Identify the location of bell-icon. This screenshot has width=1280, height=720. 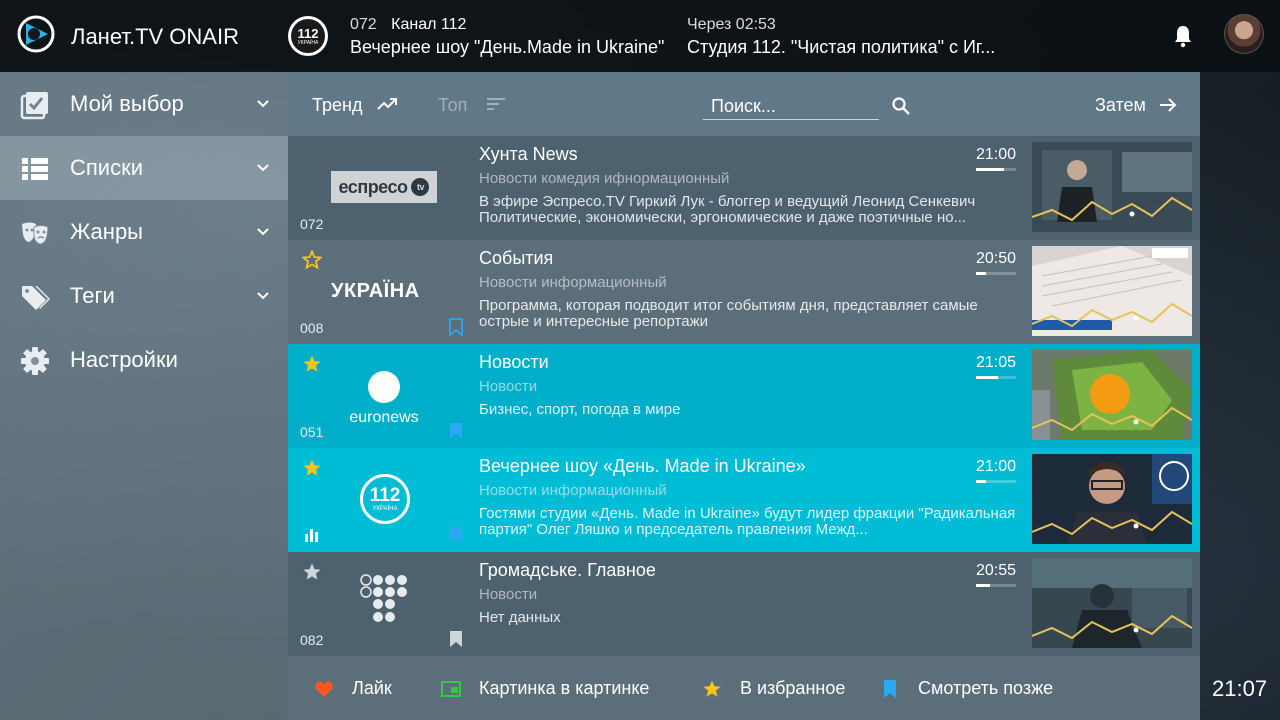
(1183, 36).